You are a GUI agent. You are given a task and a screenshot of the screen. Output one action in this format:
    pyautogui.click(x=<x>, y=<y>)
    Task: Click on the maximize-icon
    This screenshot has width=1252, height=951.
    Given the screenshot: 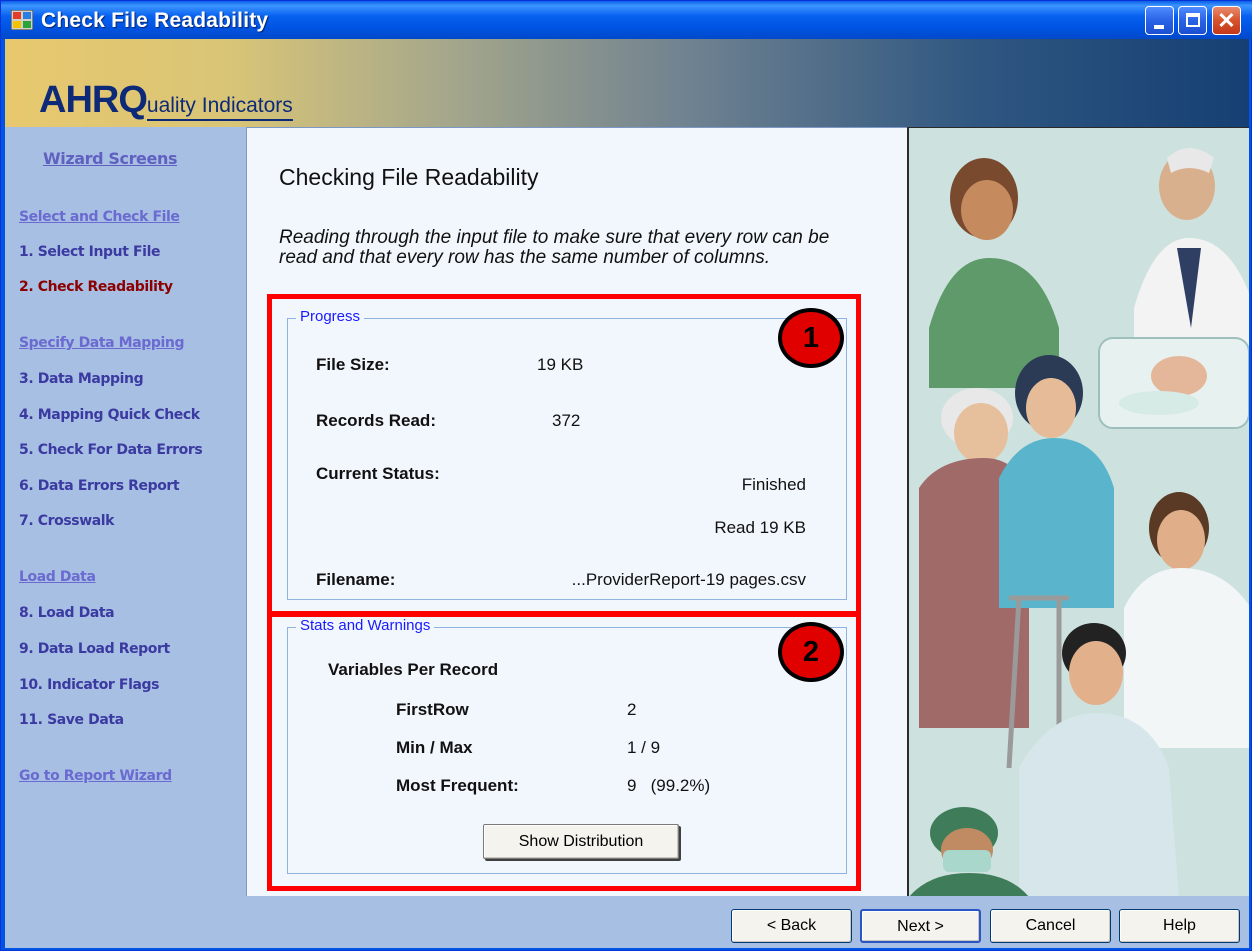 What is the action you would take?
    pyautogui.click(x=1193, y=20)
    